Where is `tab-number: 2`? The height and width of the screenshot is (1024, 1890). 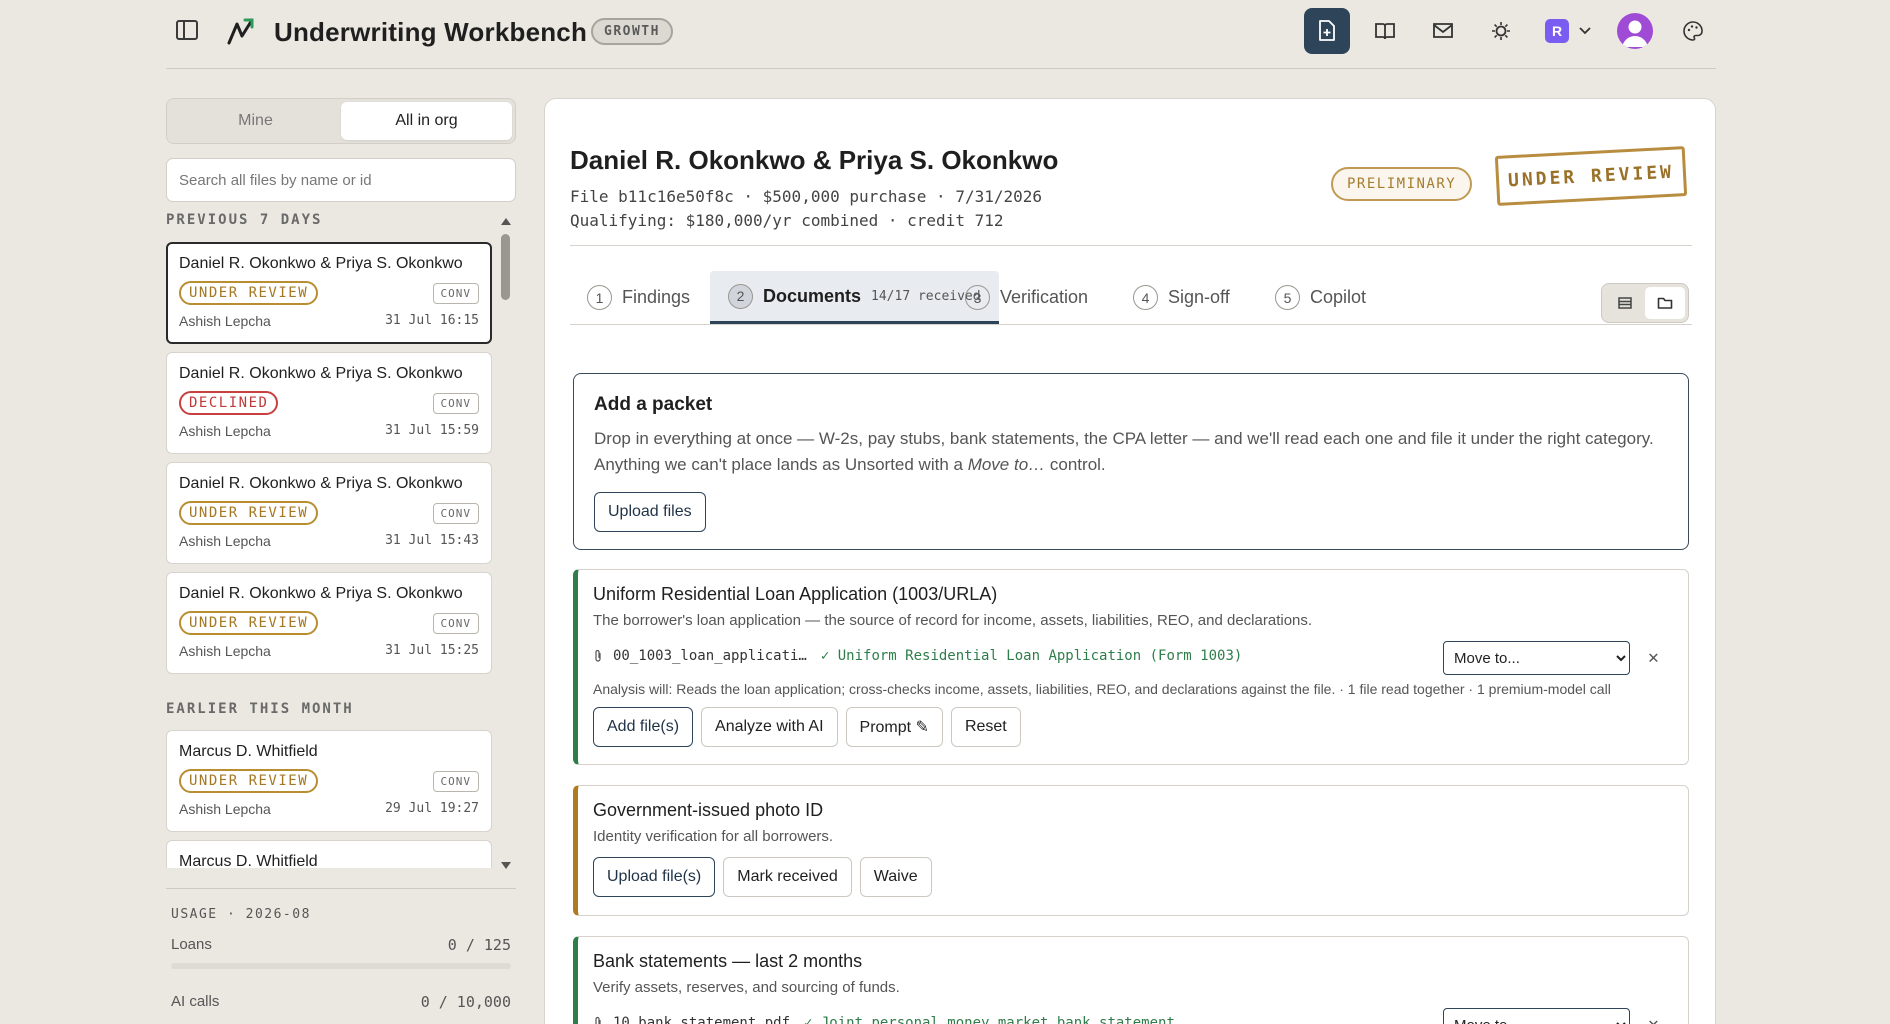 tab-number: 2 is located at coordinates (740, 296).